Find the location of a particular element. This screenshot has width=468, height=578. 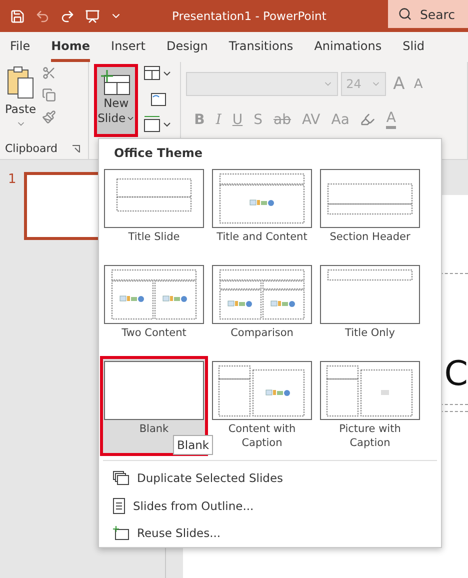

layout-option: Title Only is located at coordinates (370, 310).